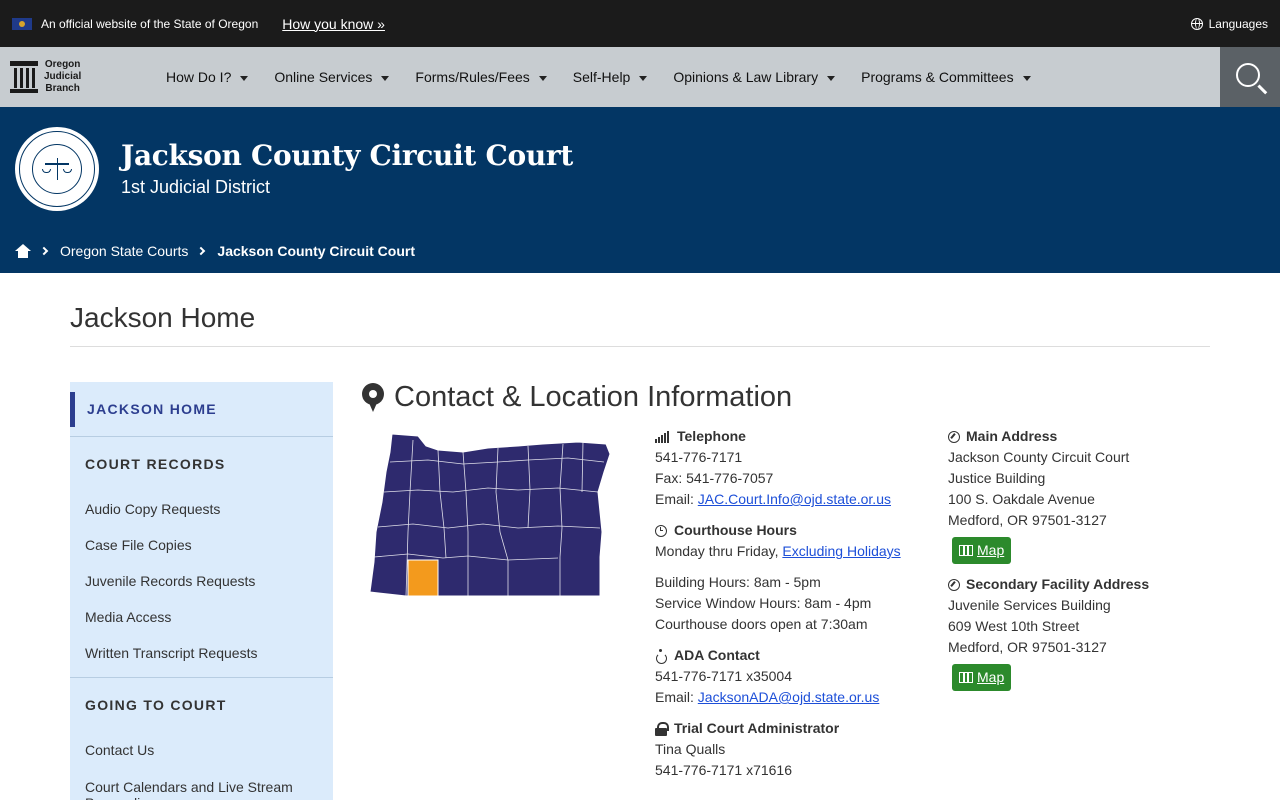  I want to click on wheelchair-icon, so click(661, 656).